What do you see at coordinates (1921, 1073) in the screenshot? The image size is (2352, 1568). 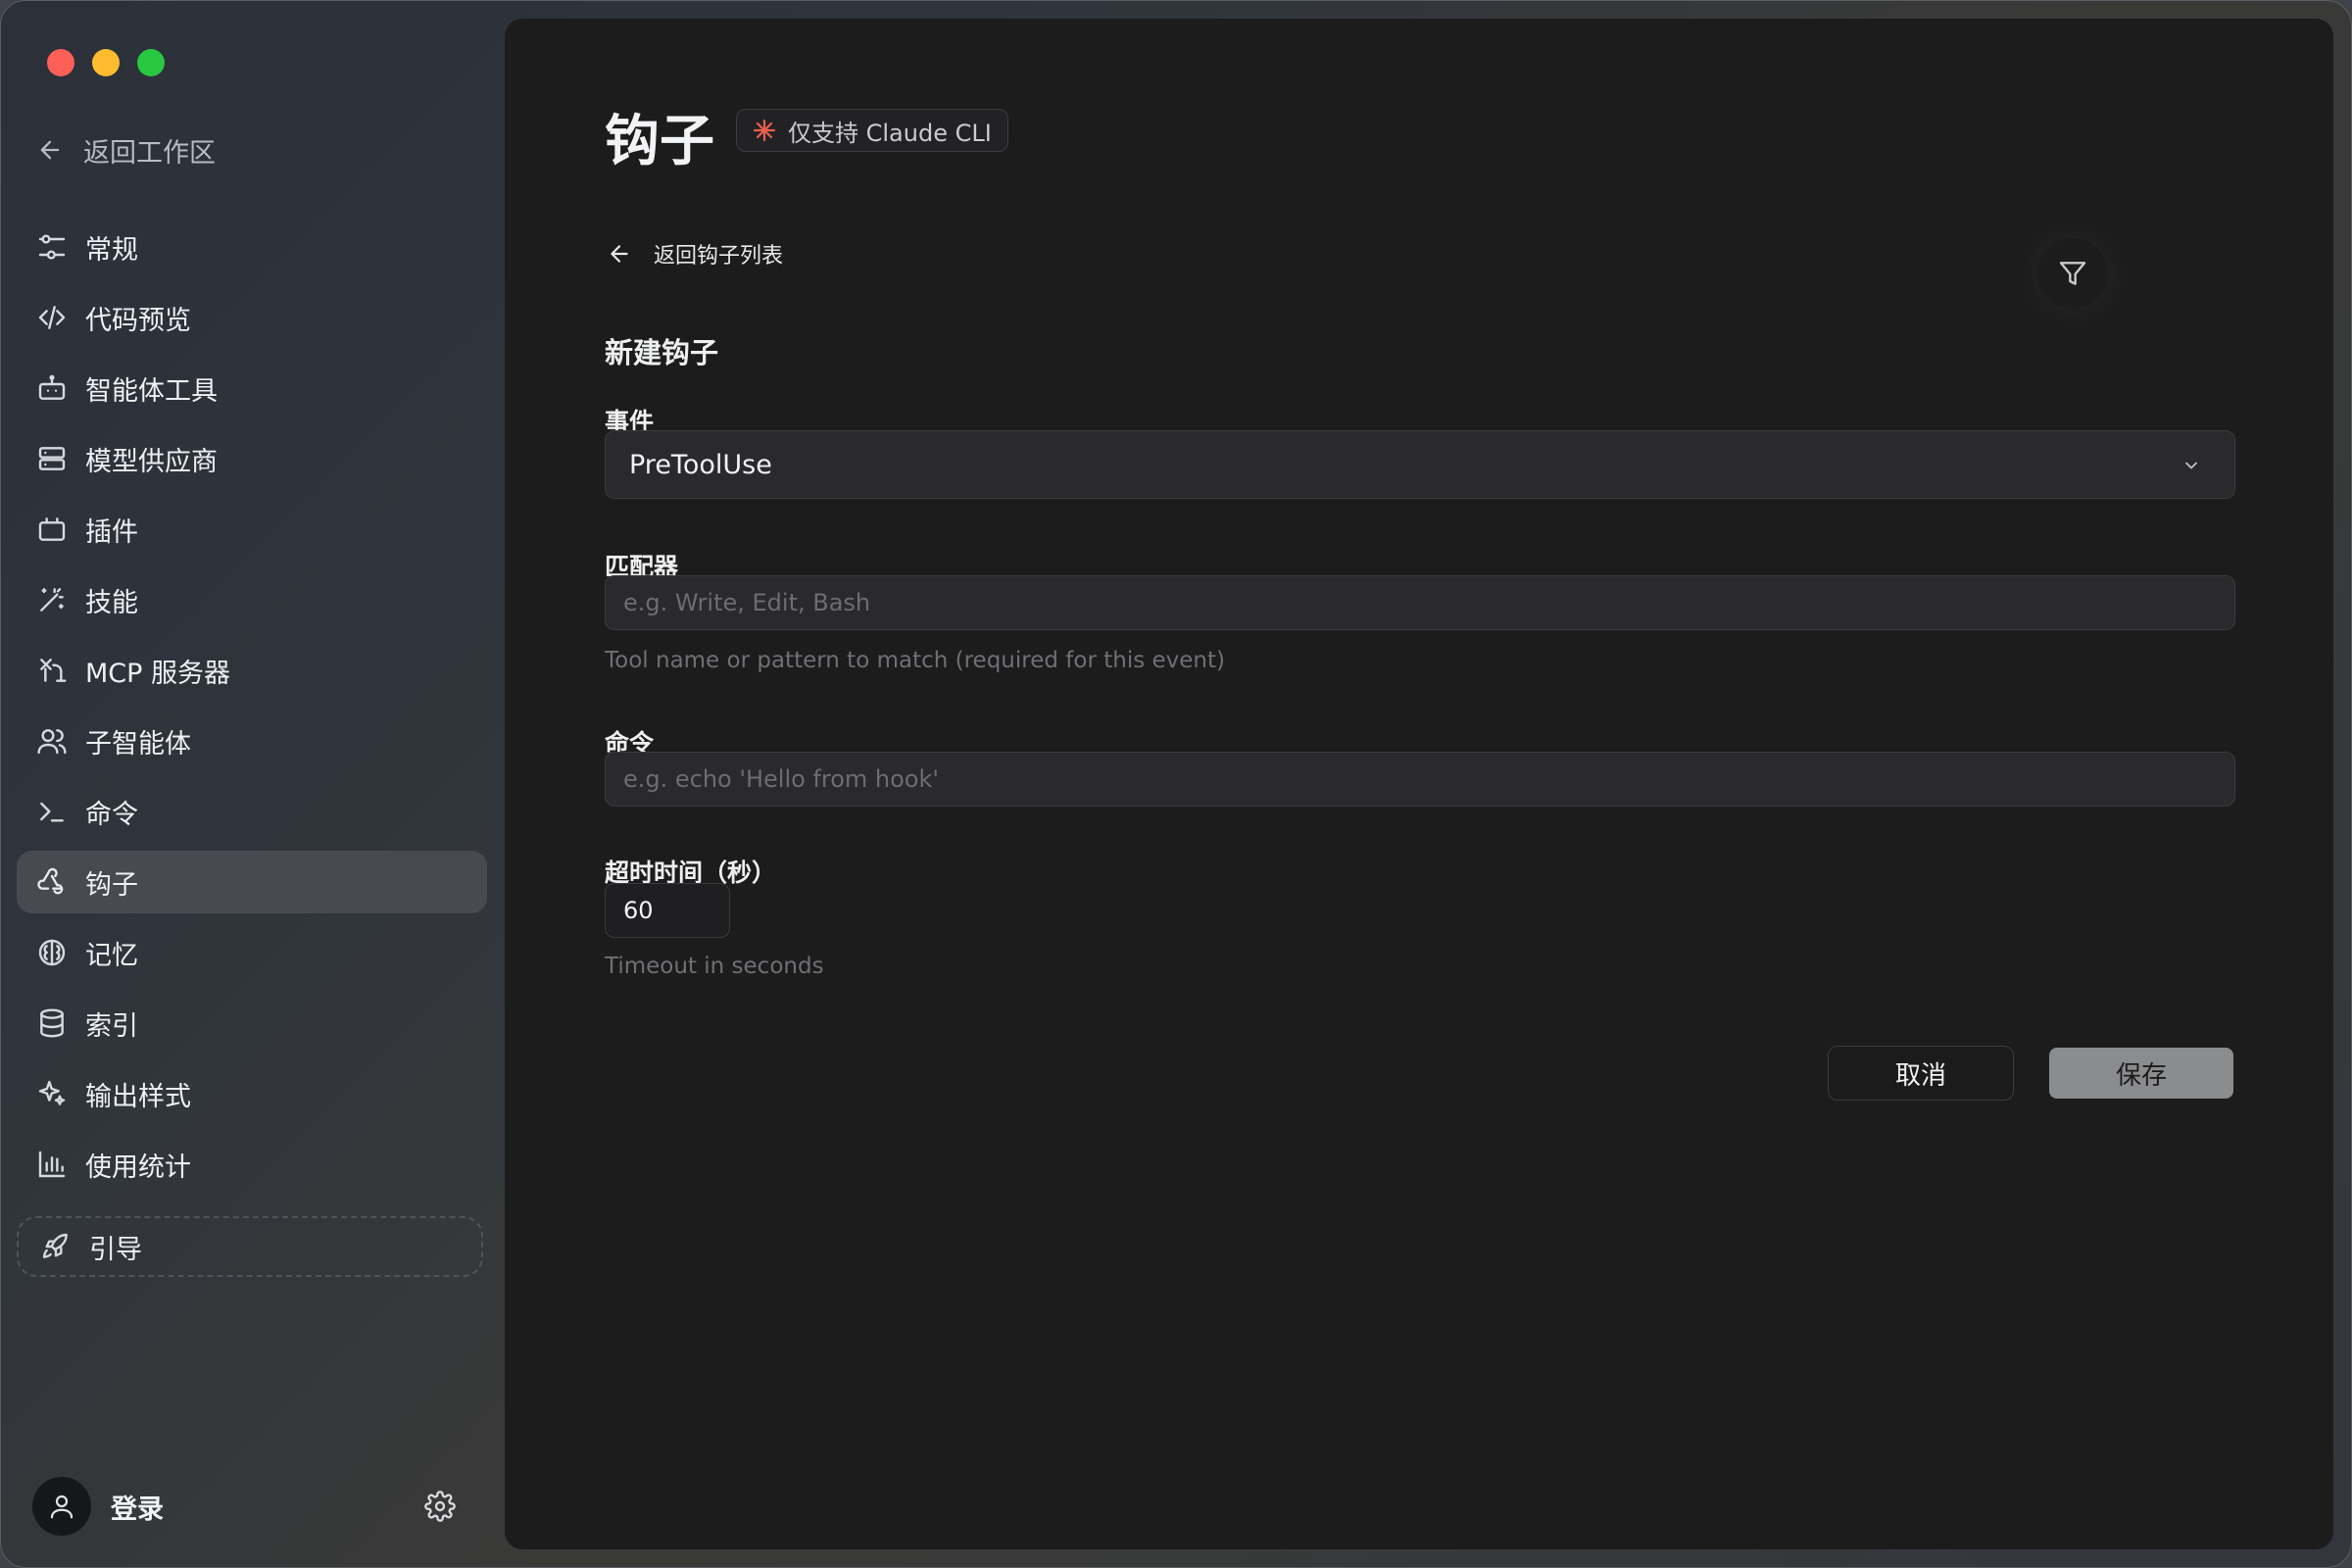 I see `cancel-button: 取消` at bounding box center [1921, 1073].